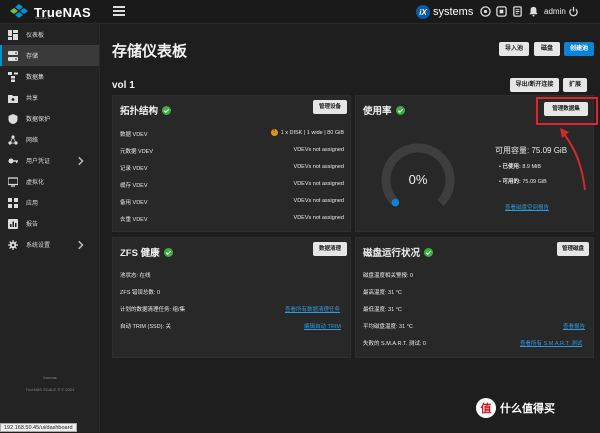 This screenshot has height=433, width=600. I want to click on expand-button: 扩展, so click(575, 85).